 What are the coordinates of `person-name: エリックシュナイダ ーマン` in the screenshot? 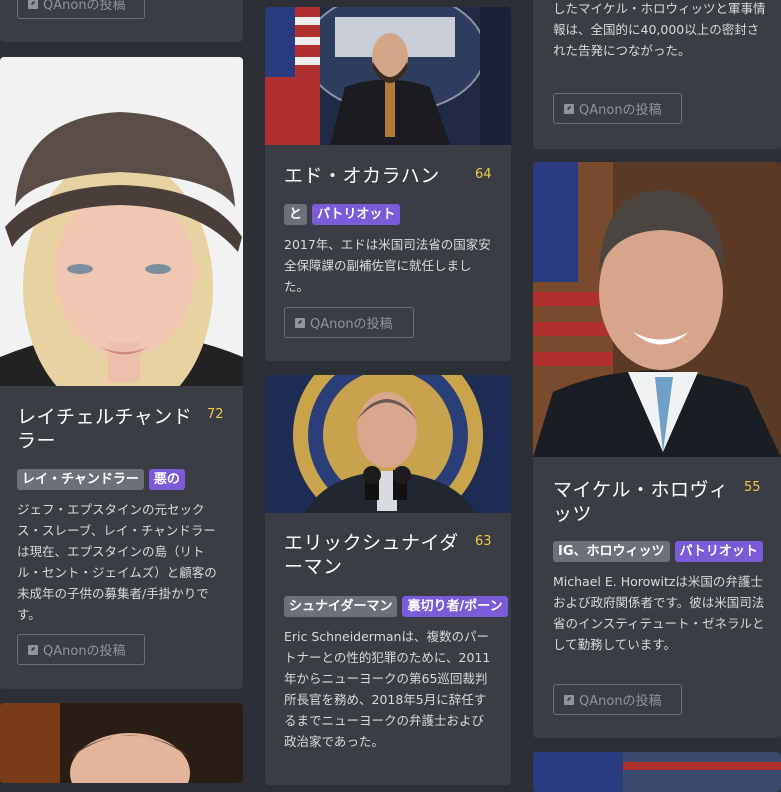 It's located at (379, 555).